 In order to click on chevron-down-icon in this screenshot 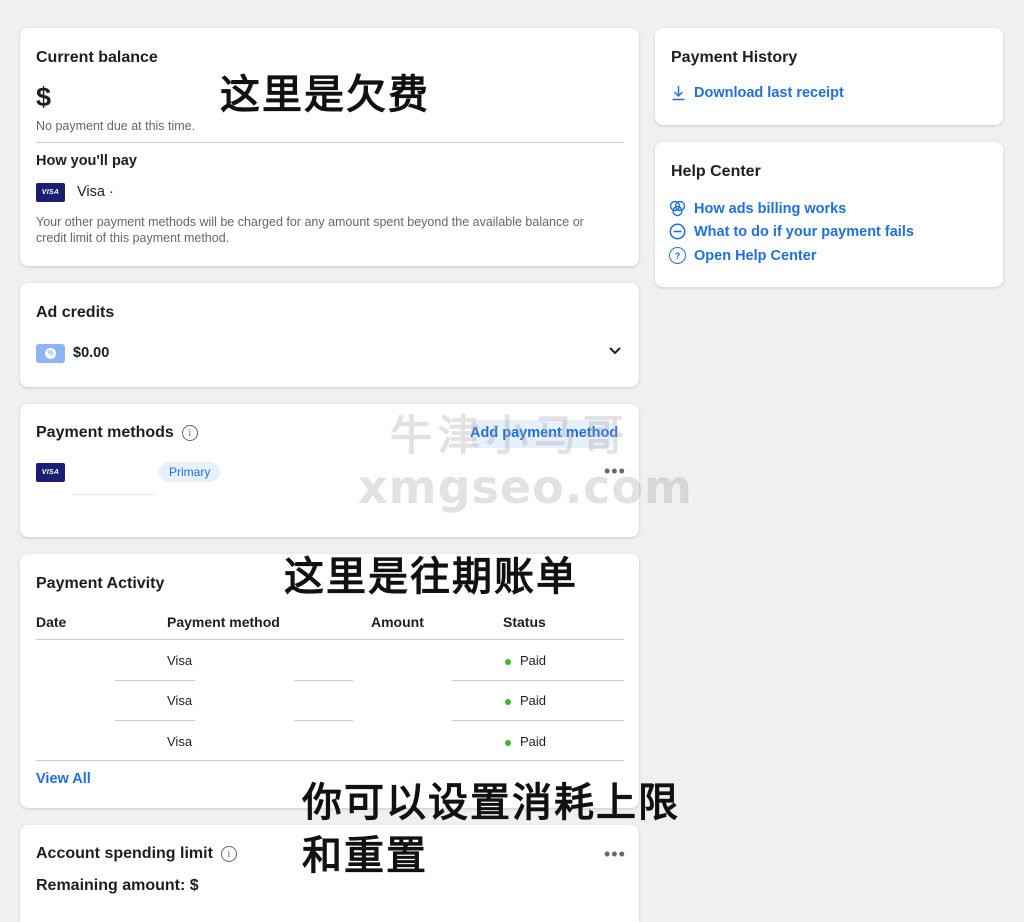, I will do `click(615, 351)`.